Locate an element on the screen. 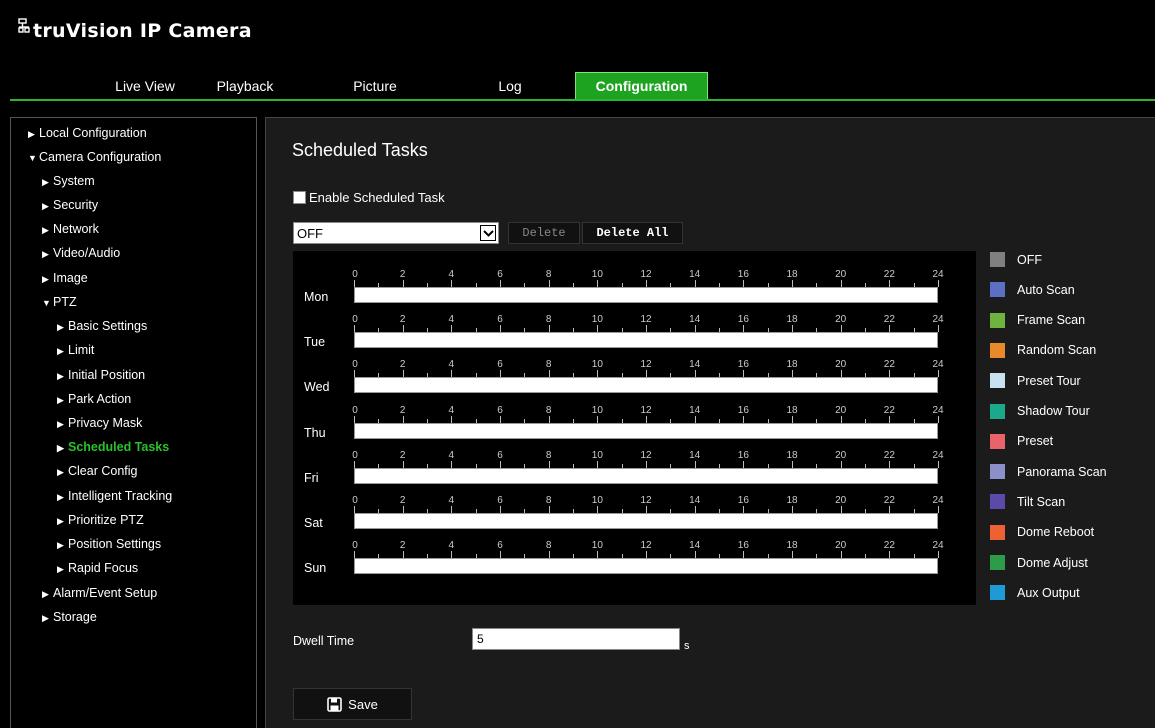  tab-configuration: Configuration is located at coordinates (641, 85).